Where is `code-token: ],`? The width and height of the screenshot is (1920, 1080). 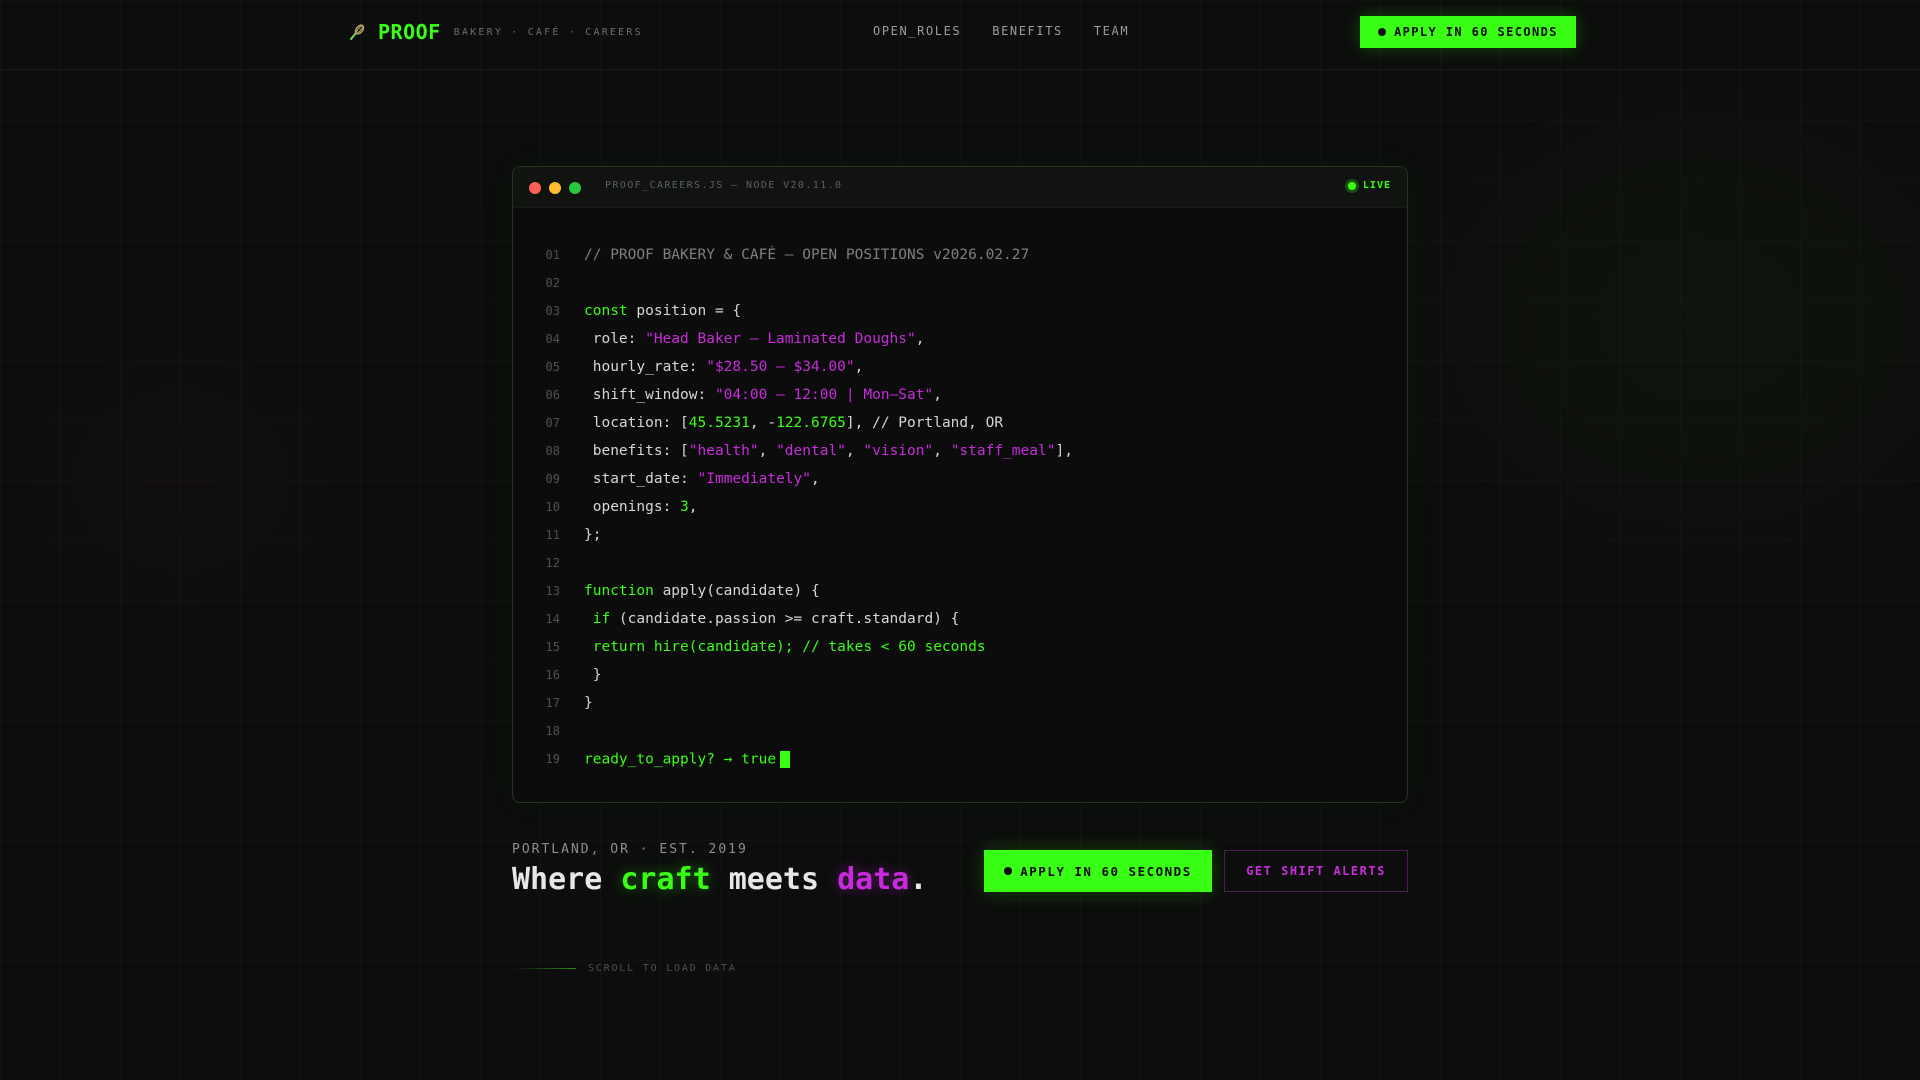 code-token: ], is located at coordinates (1064, 451).